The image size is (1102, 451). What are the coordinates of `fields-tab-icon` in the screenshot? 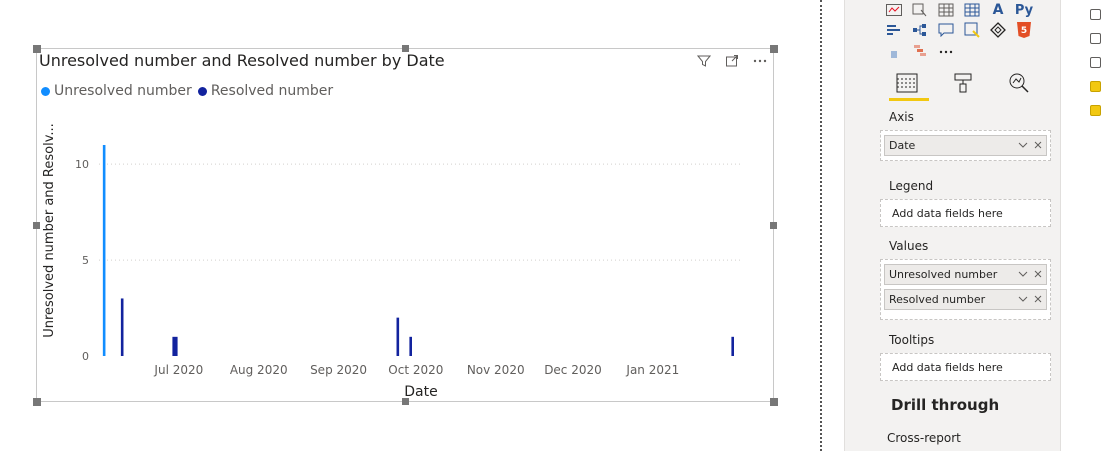 It's located at (907, 83).